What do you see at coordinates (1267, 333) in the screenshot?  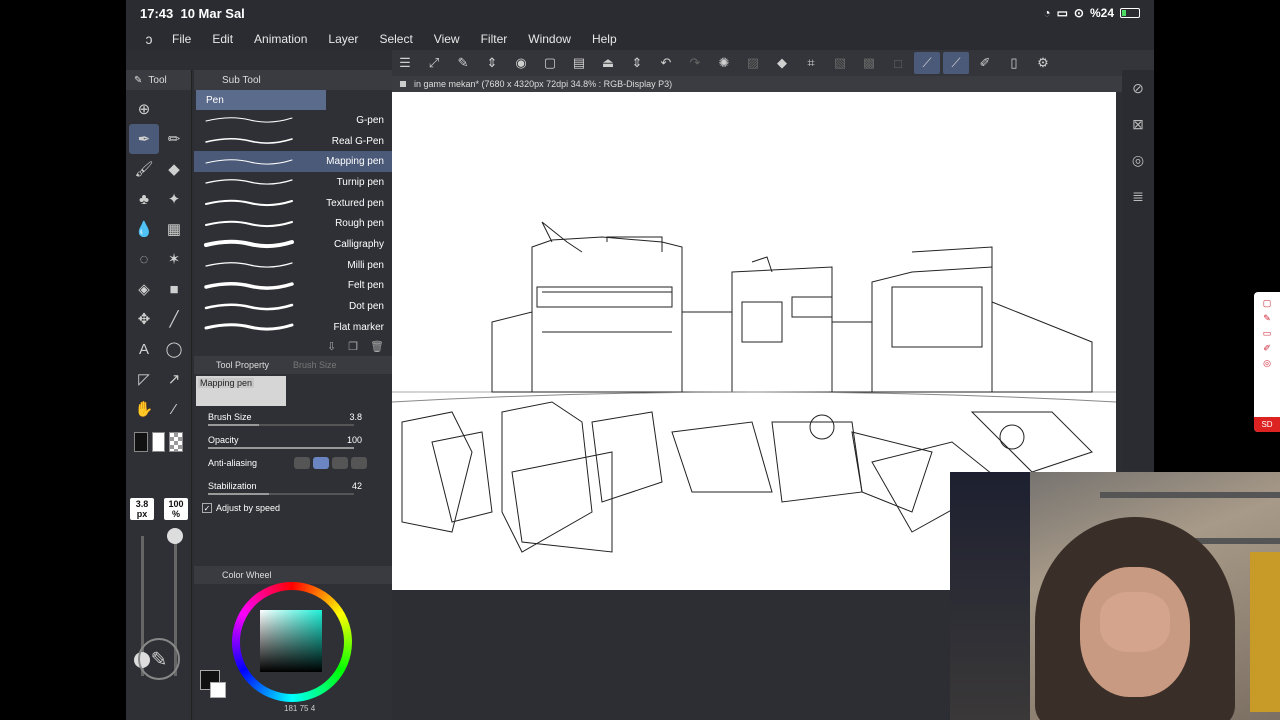 I see `side-rect-icon: ▭` at bounding box center [1267, 333].